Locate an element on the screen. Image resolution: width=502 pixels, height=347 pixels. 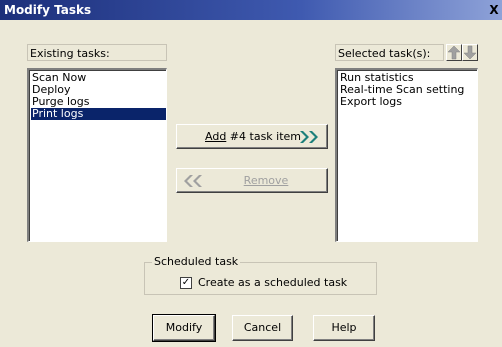
remove-button: Remove is located at coordinates (252, 180).